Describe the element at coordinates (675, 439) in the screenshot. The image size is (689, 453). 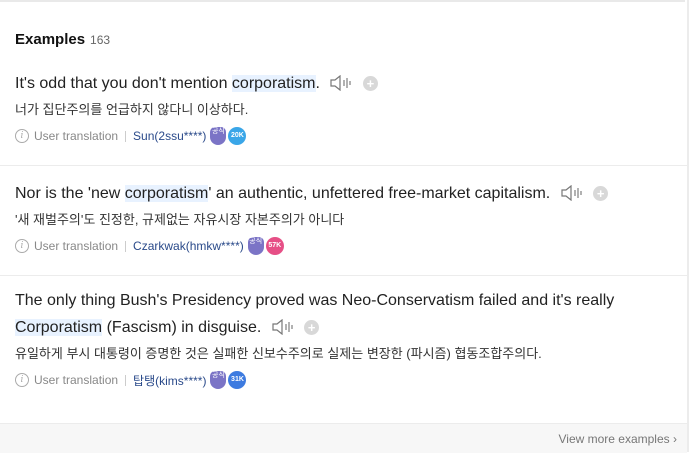
I see `chevron-right-icon: ›` at that location.